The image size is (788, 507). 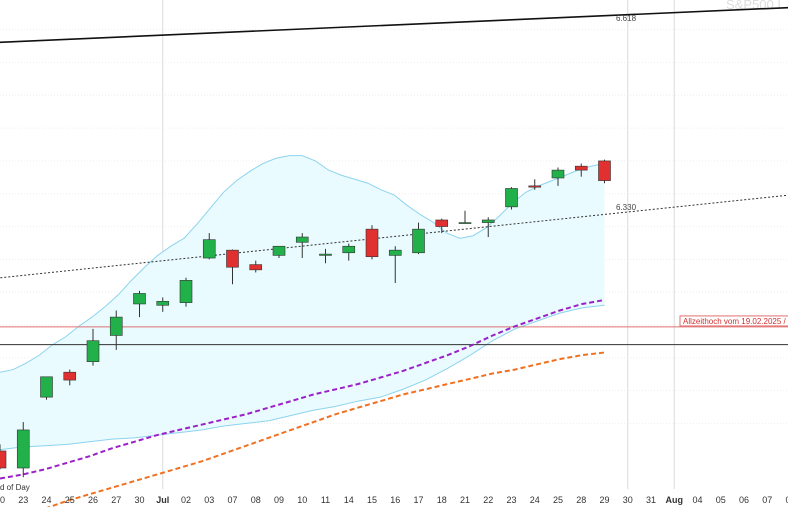 What do you see at coordinates (442, 500) in the screenshot?
I see `x-tick-label: 18` at bounding box center [442, 500].